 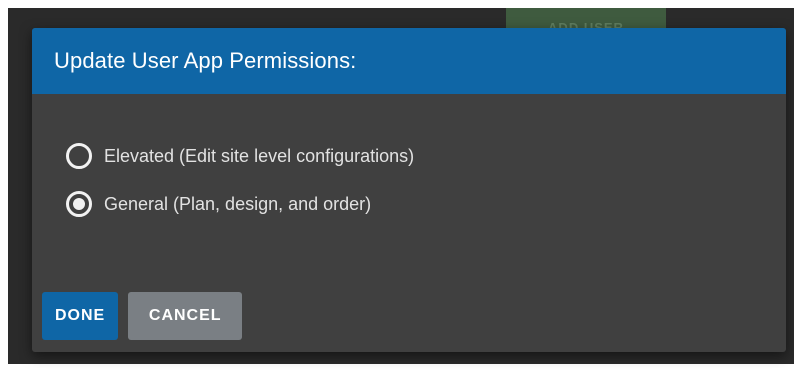 I want to click on option-general-label: General (Plan, design, and order), so click(x=238, y=203).